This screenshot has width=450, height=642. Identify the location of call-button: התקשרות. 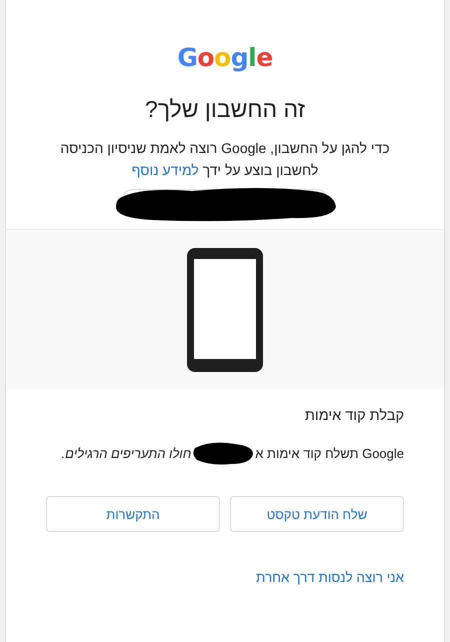
(133, 514).